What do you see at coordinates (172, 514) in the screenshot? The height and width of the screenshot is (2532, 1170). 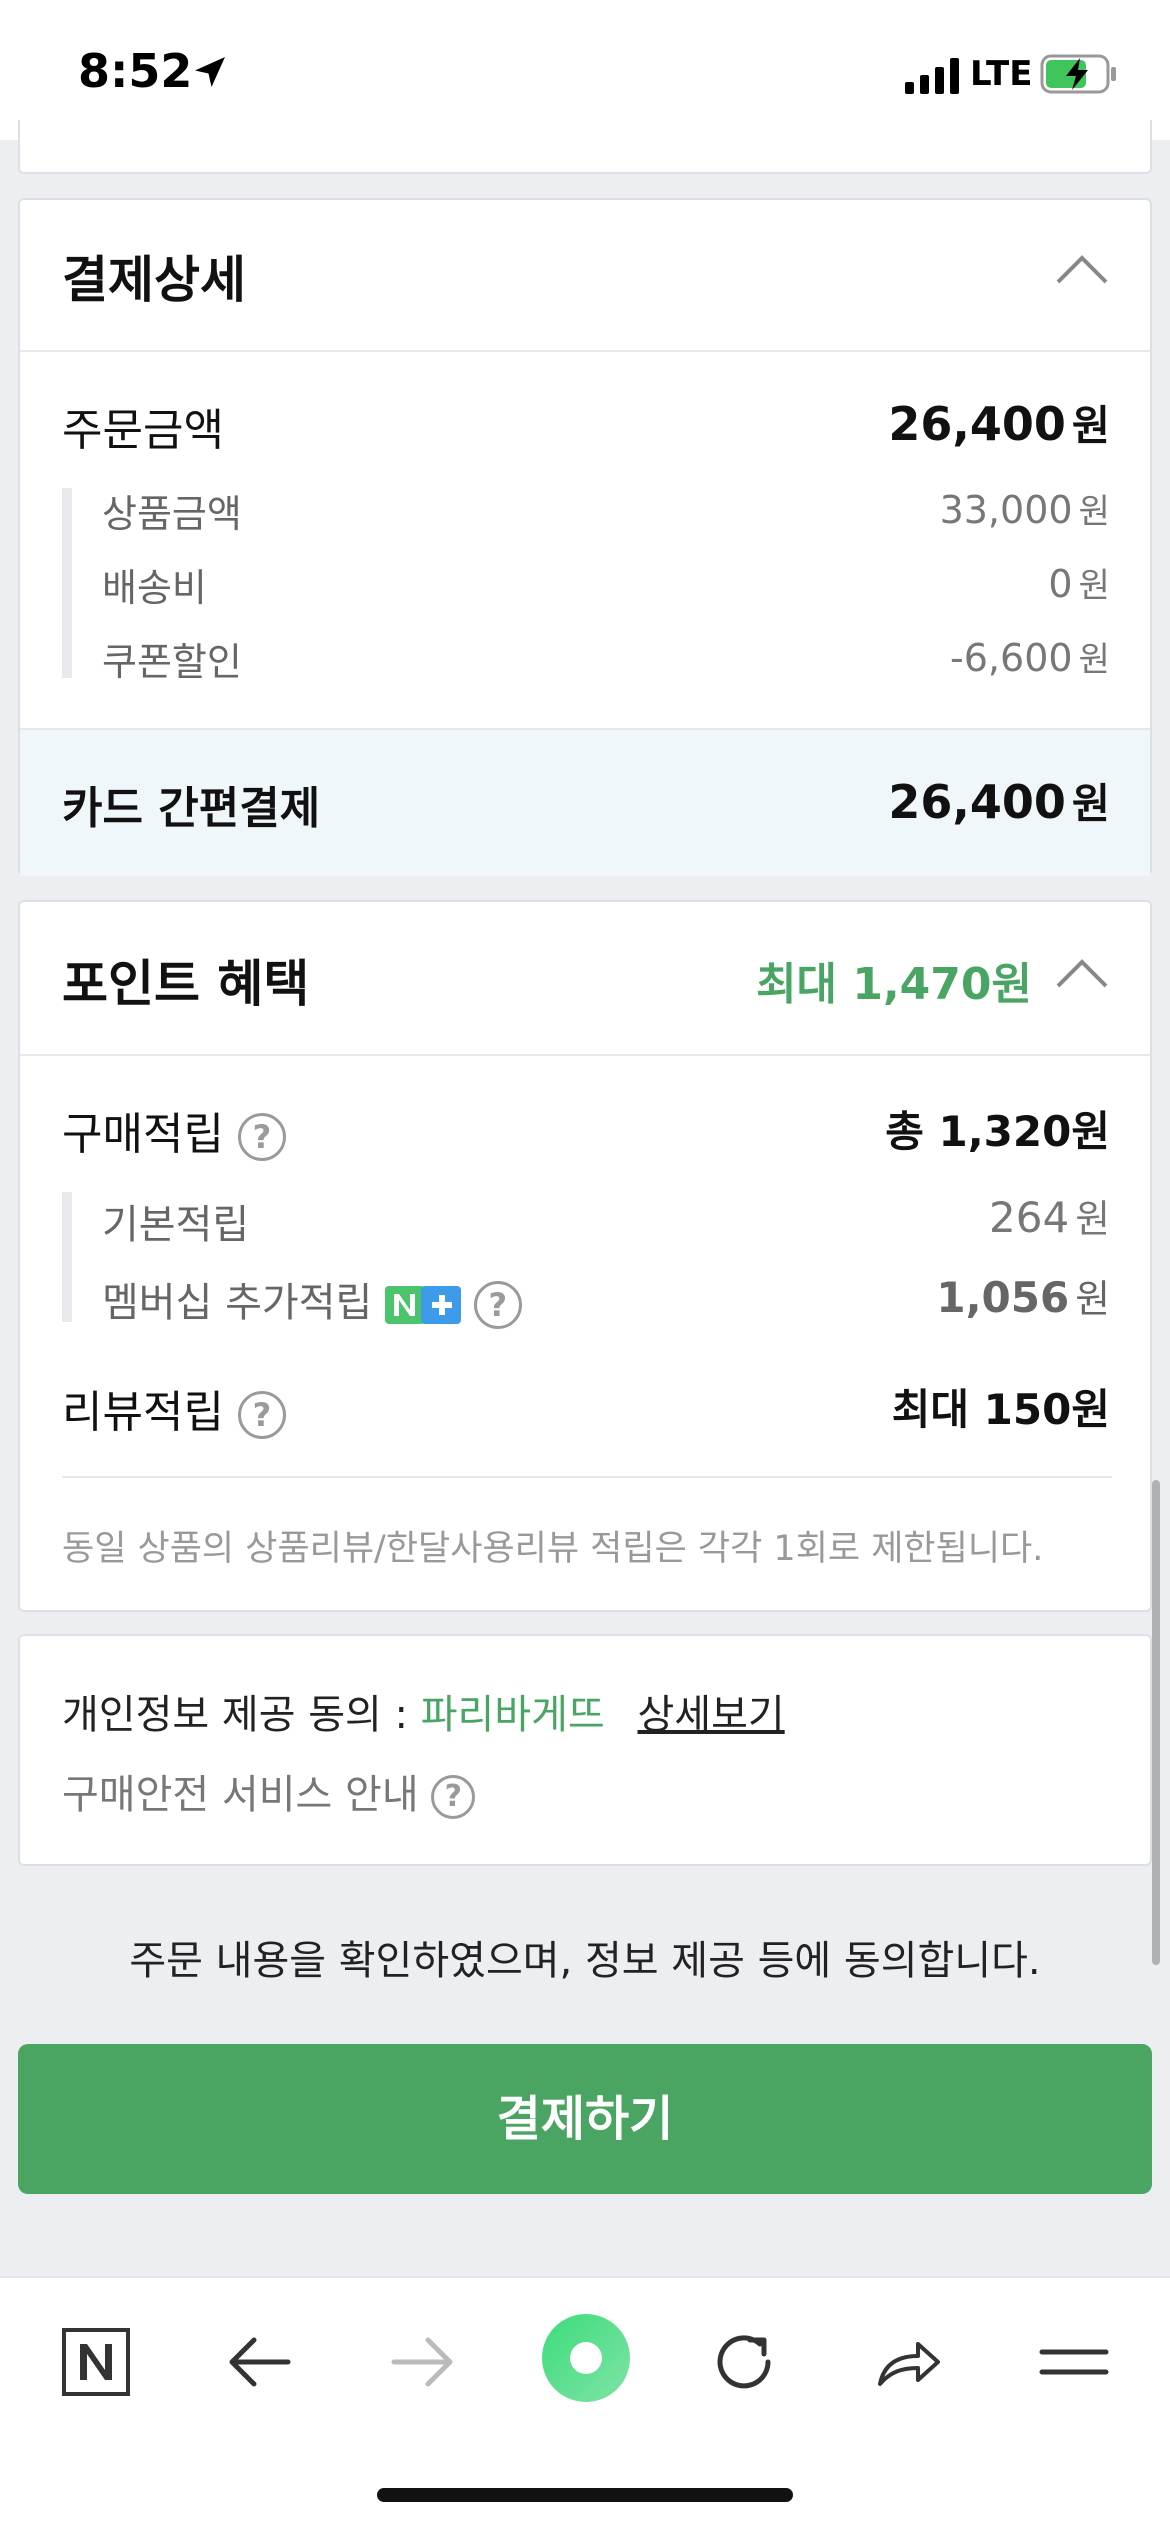 I see `item-label-product: 상품금액` at bounding box center [172, 514].